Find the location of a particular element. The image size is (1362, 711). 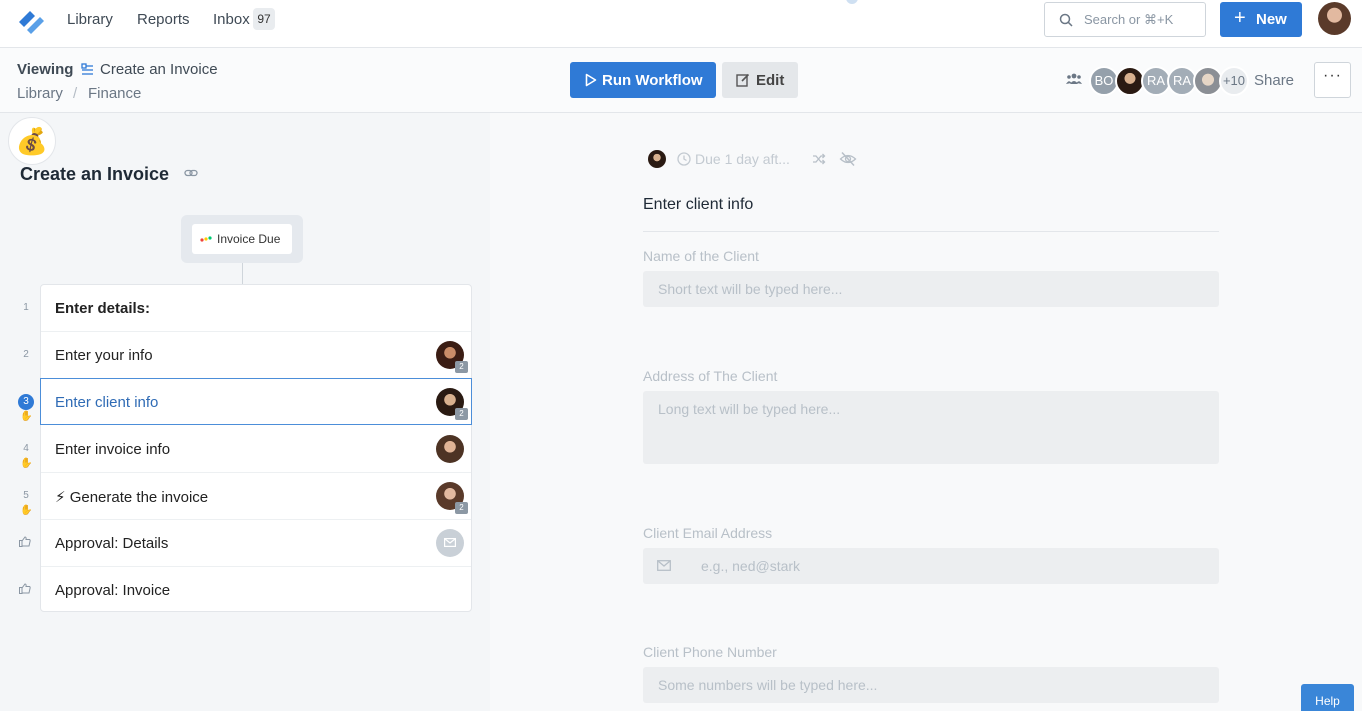

edit-label: Edit is located at coordinates (770, 80).